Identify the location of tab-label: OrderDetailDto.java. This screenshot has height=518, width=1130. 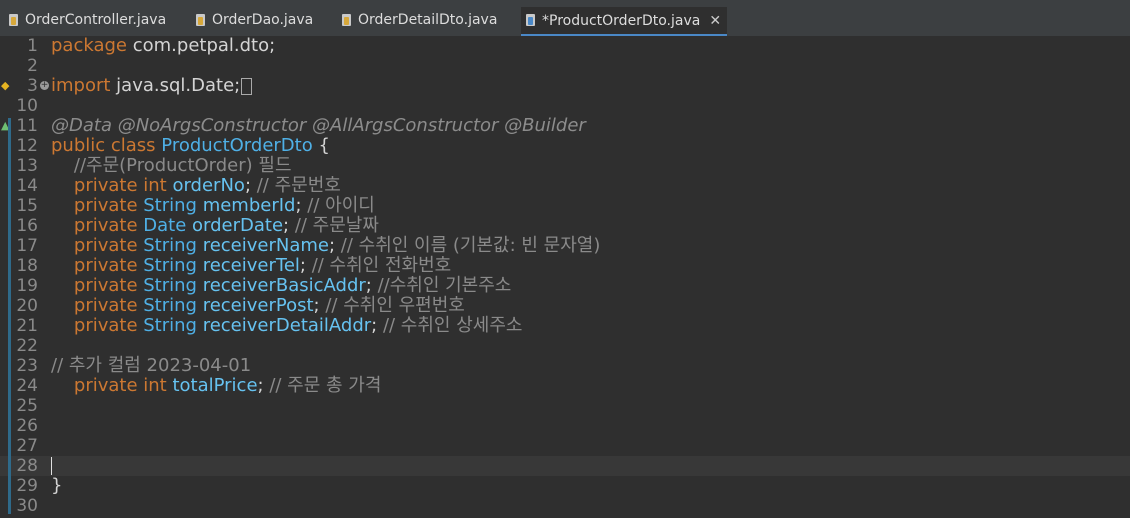
(428, 20).